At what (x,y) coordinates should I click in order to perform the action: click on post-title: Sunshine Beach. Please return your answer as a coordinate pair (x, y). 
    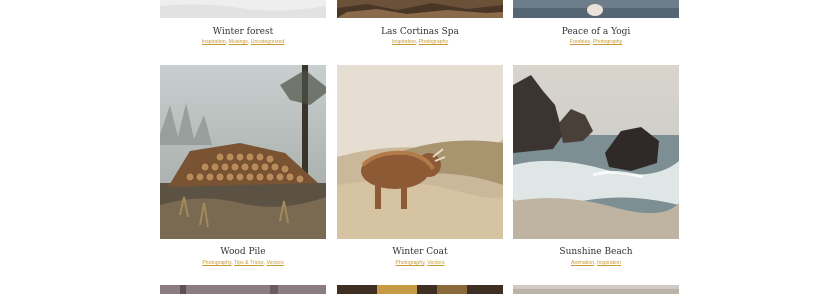
    Looking at the image, I should click on (596, 252).